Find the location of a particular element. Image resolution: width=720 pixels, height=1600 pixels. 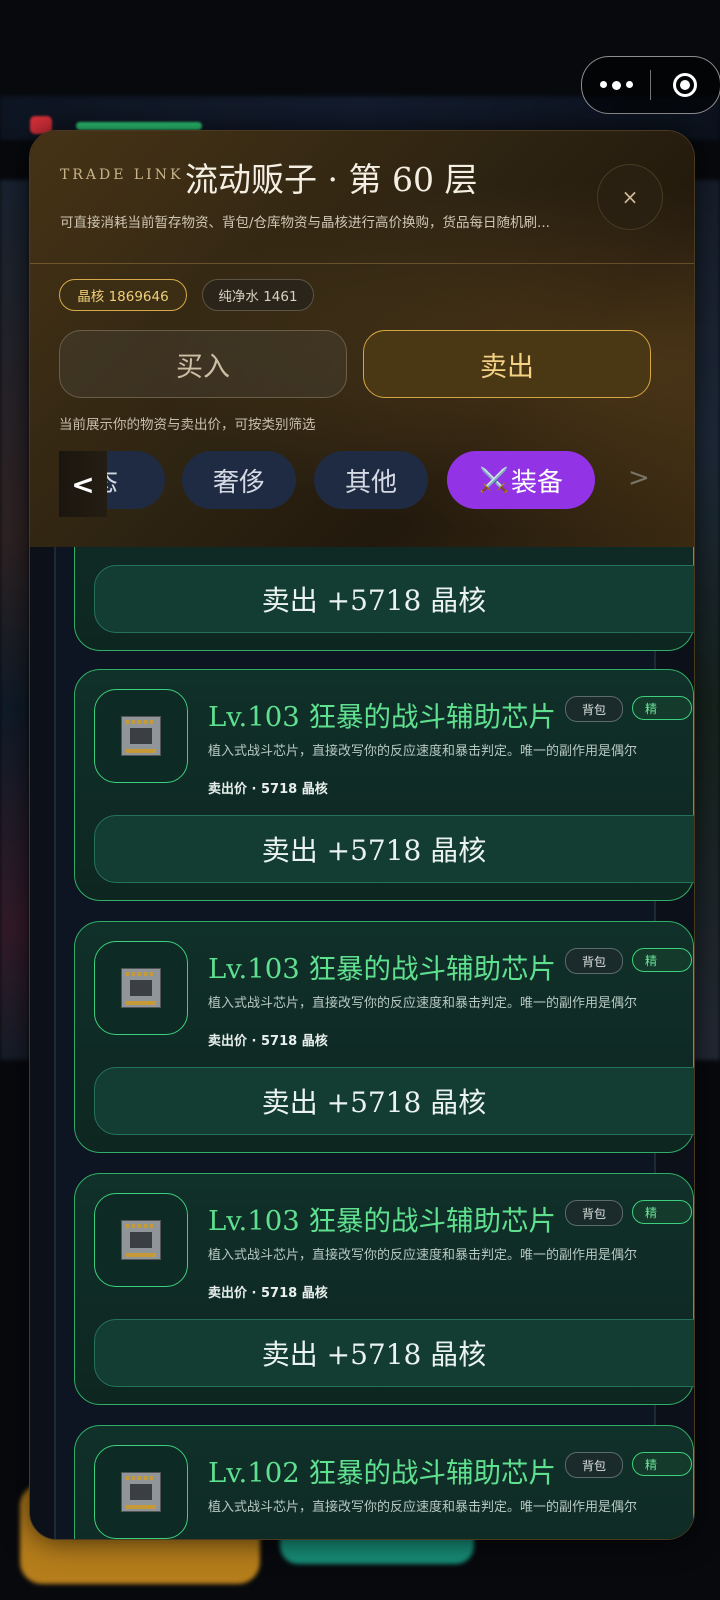

eyebrow-label: TRADE LINK is located at coordinates (122, 175).